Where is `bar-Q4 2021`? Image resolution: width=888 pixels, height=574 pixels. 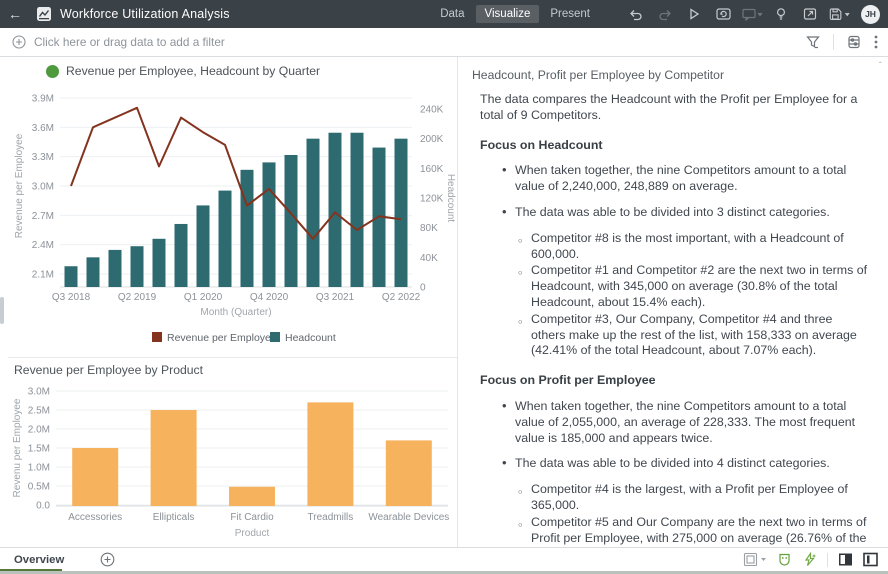
bar-Q4 2021 is located at coordinates (357, 209).